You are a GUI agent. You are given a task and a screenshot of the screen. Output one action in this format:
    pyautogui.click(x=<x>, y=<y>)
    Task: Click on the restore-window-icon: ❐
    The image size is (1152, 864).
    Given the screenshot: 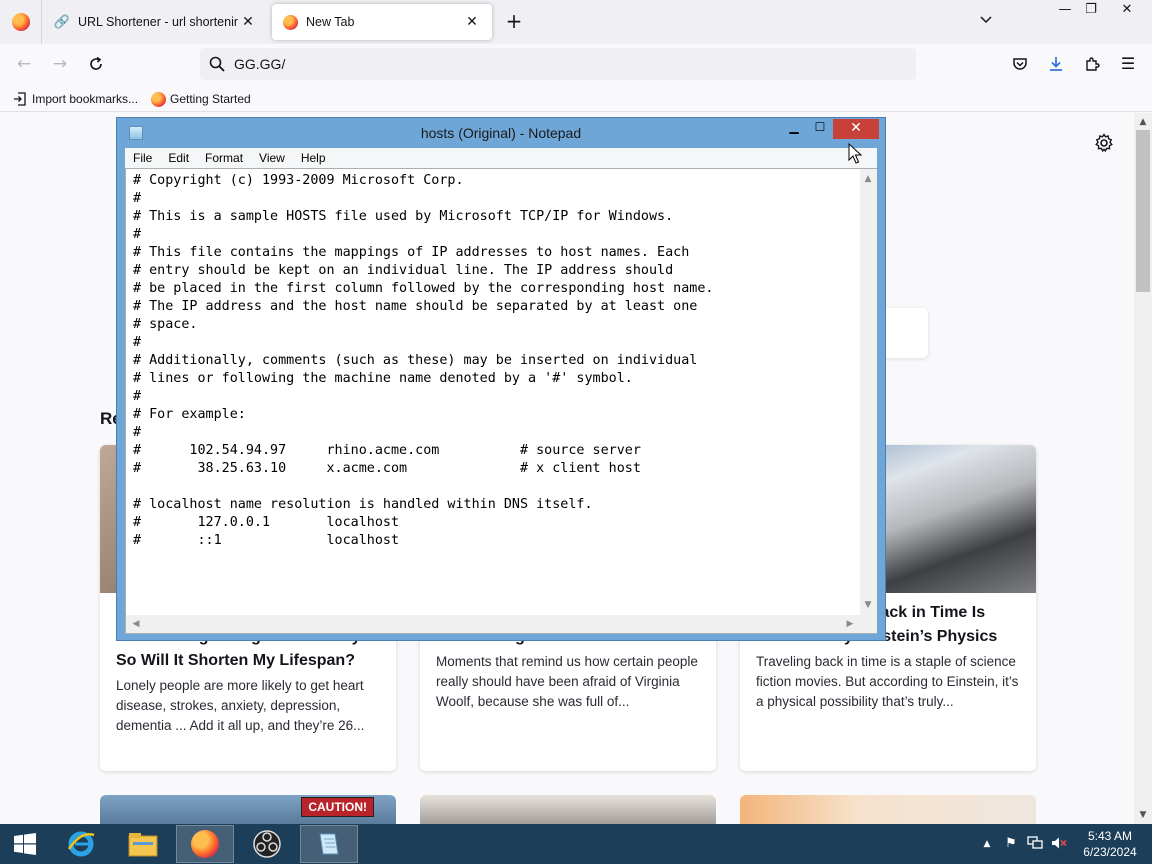 What is the action you would take?
    pyautogui.click(x=1091, y=11)
    